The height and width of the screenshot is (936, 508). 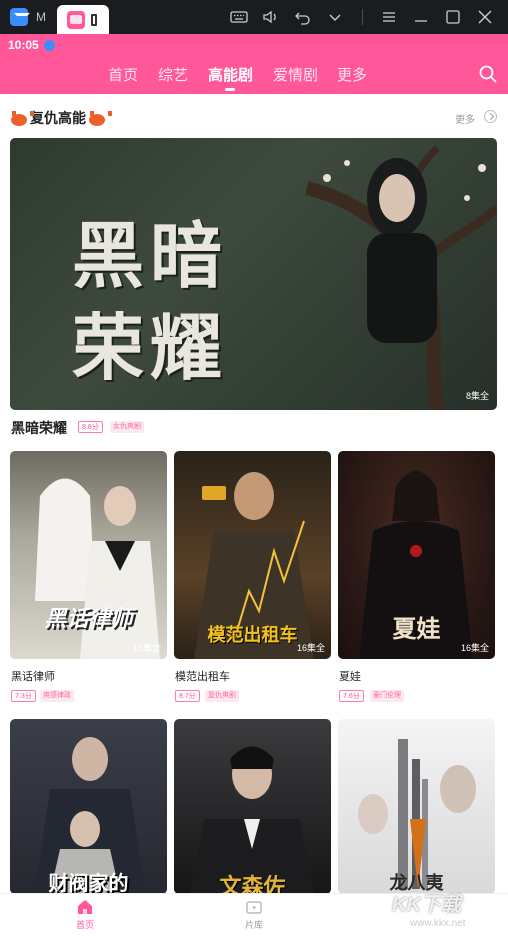 I want to click on active-app-tab, so click(x=83, y=19).